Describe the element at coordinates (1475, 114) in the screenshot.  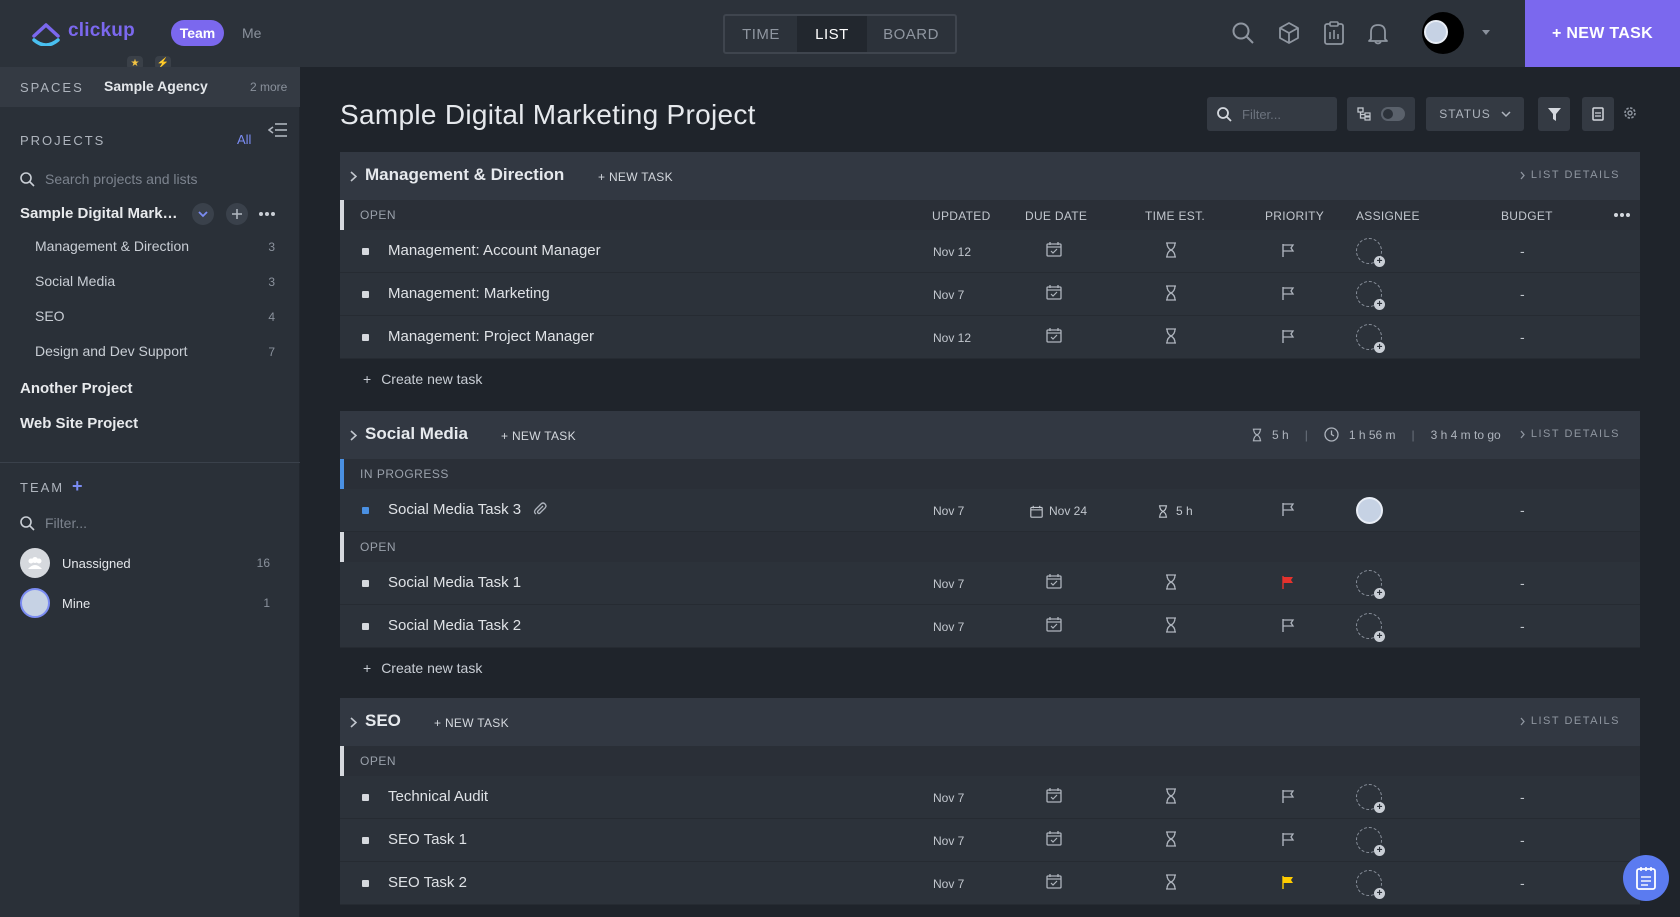
I see `status-dropdown: STATUS` at that location.